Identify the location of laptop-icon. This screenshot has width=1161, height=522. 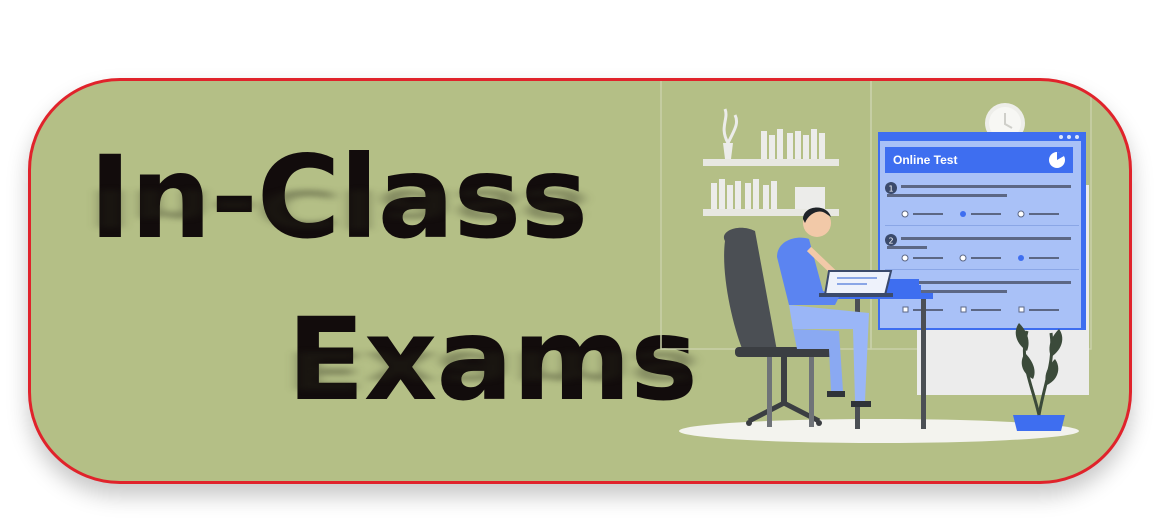
(856, 283).